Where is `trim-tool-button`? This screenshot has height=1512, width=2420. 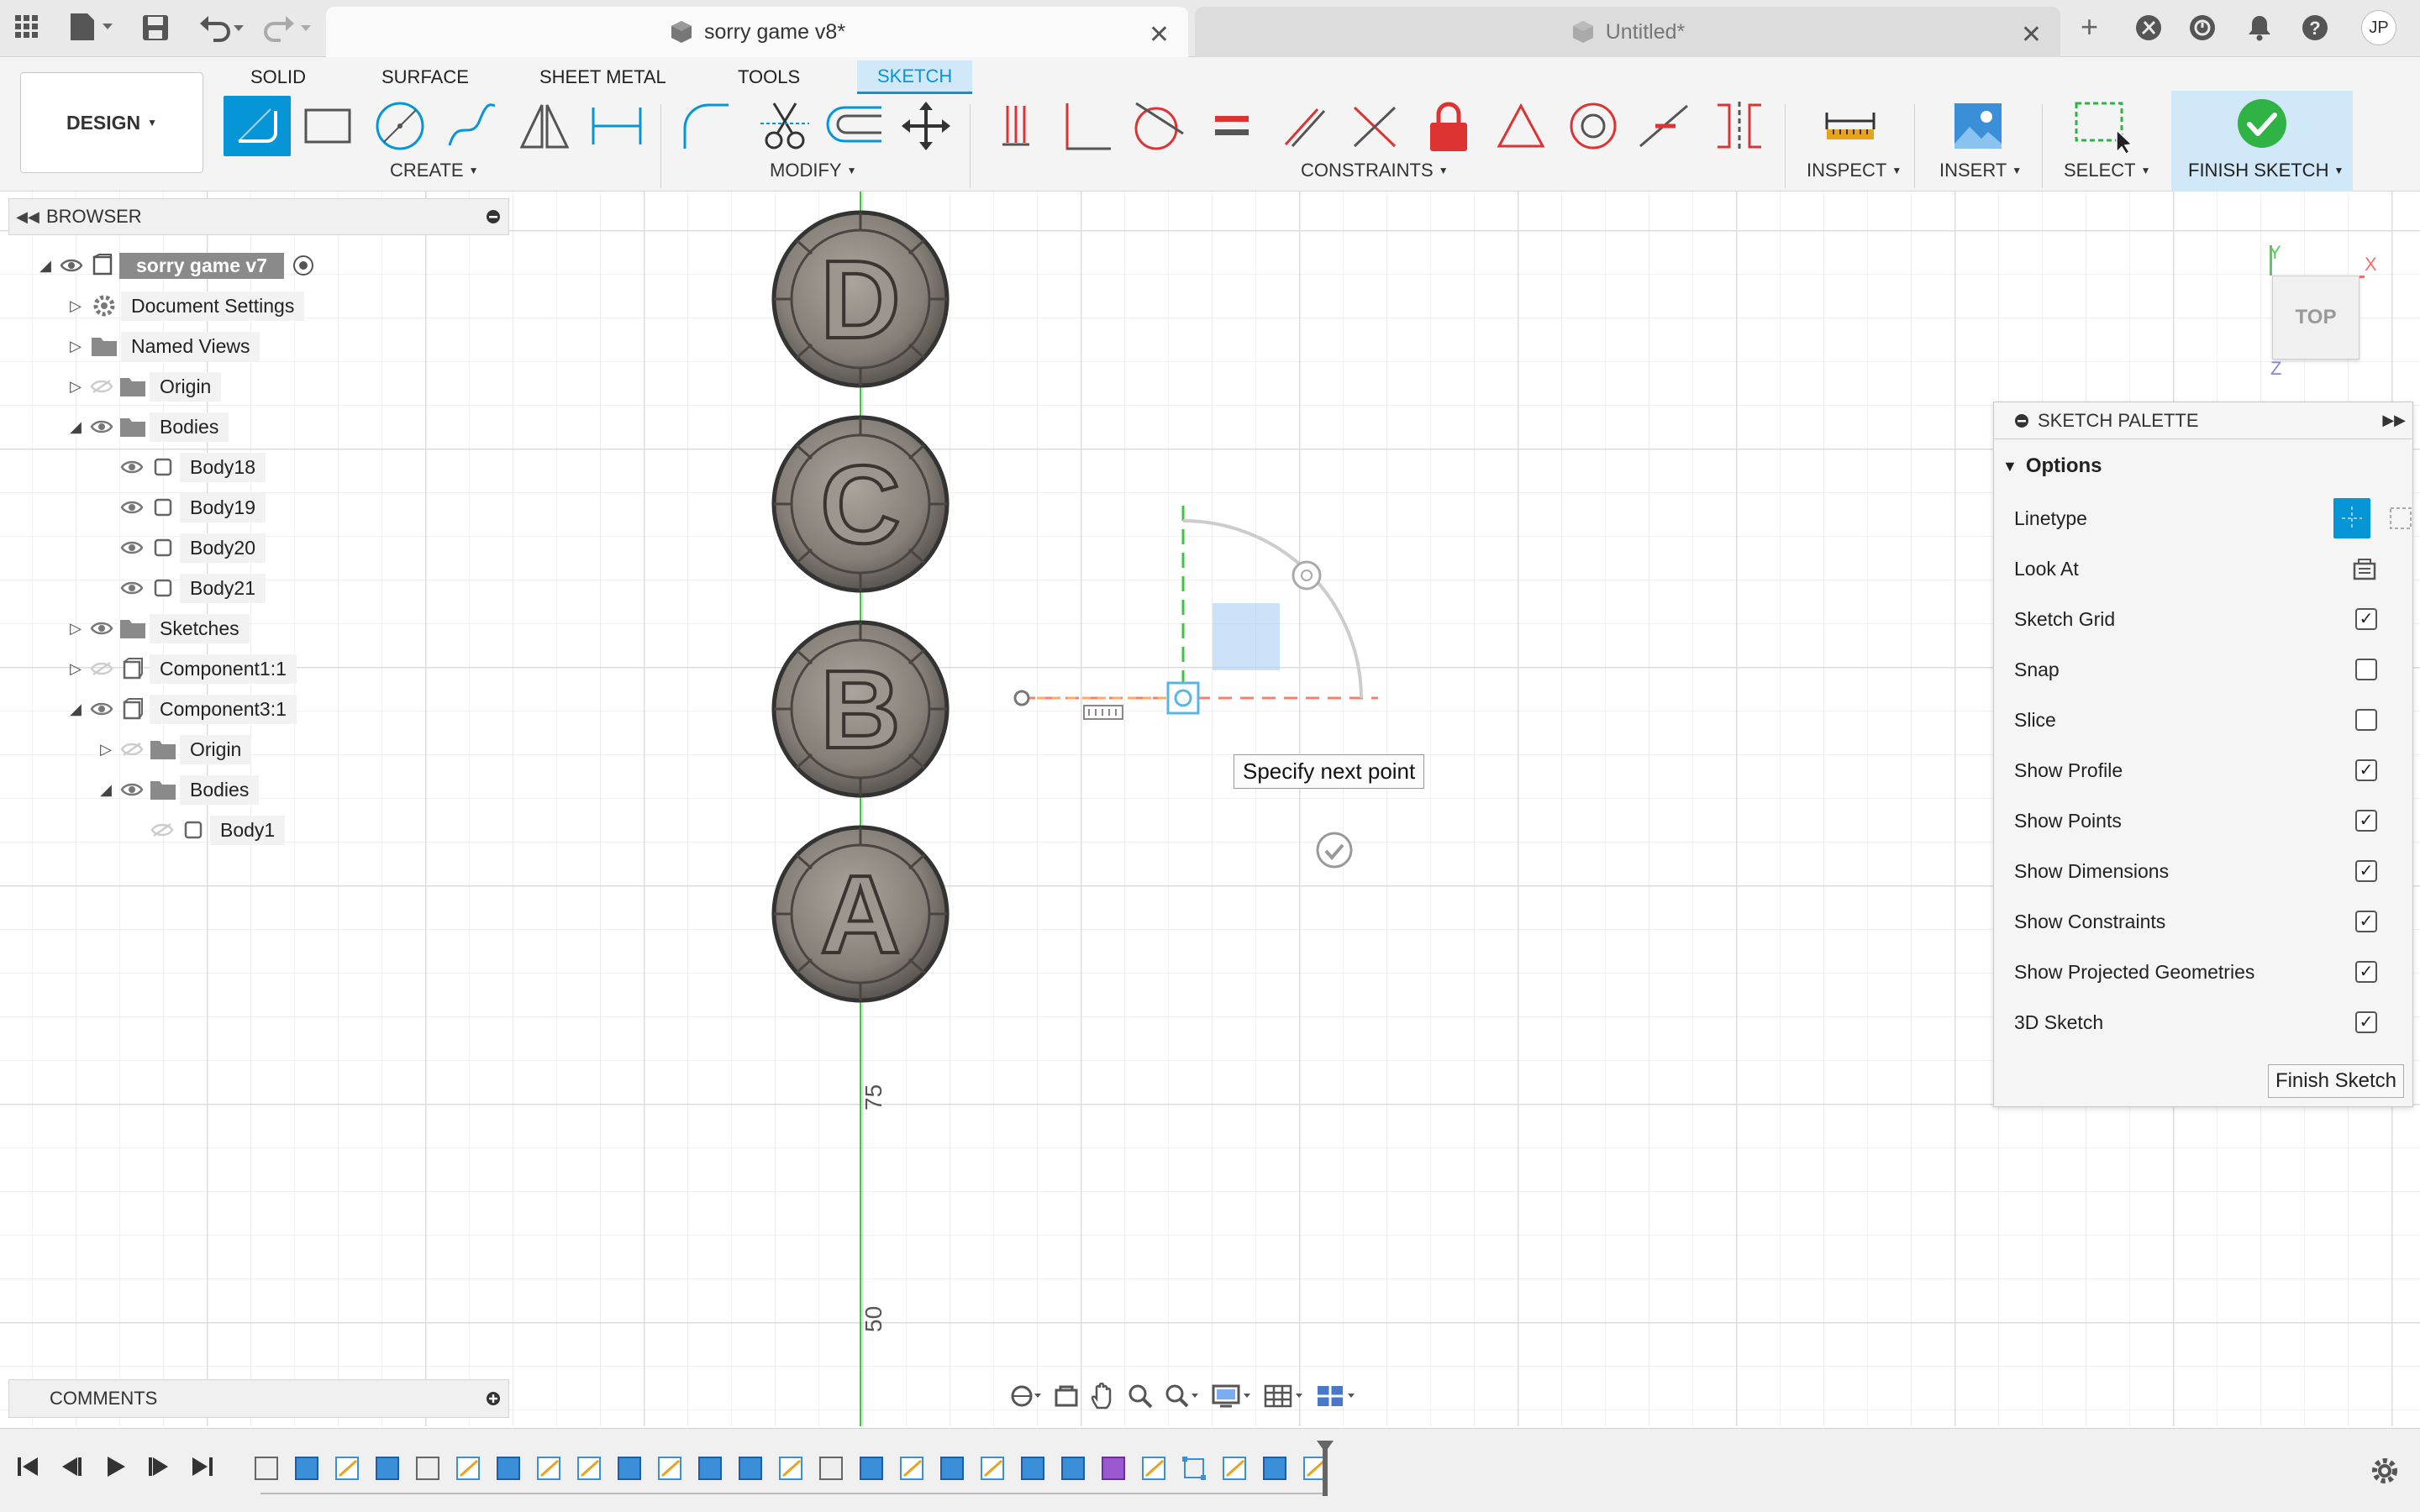 trim-tool-button is located at coordinates (784, 126).